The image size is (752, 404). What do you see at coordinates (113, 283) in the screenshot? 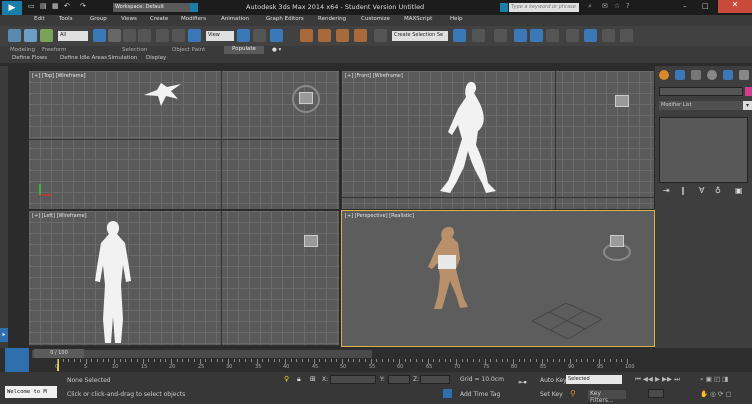
I see `character-left-view` at bounding box center [113, 283].